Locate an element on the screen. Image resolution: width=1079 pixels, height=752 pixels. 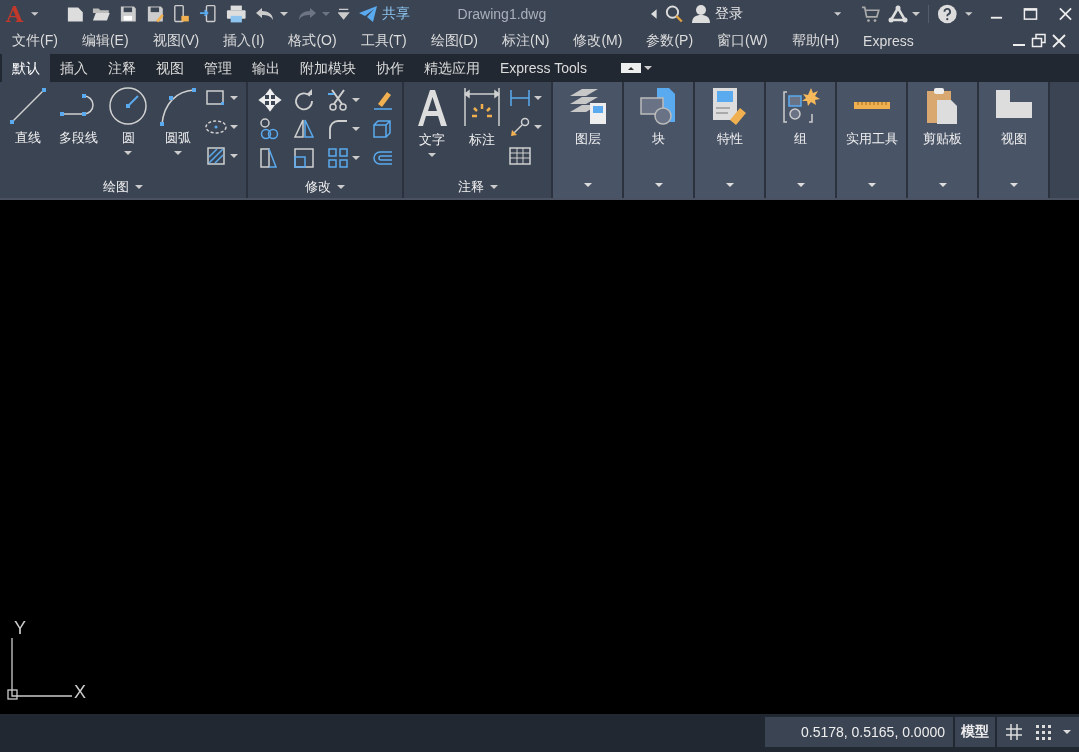
sign-in-button: 登录 is located at coordinates (729, 14).